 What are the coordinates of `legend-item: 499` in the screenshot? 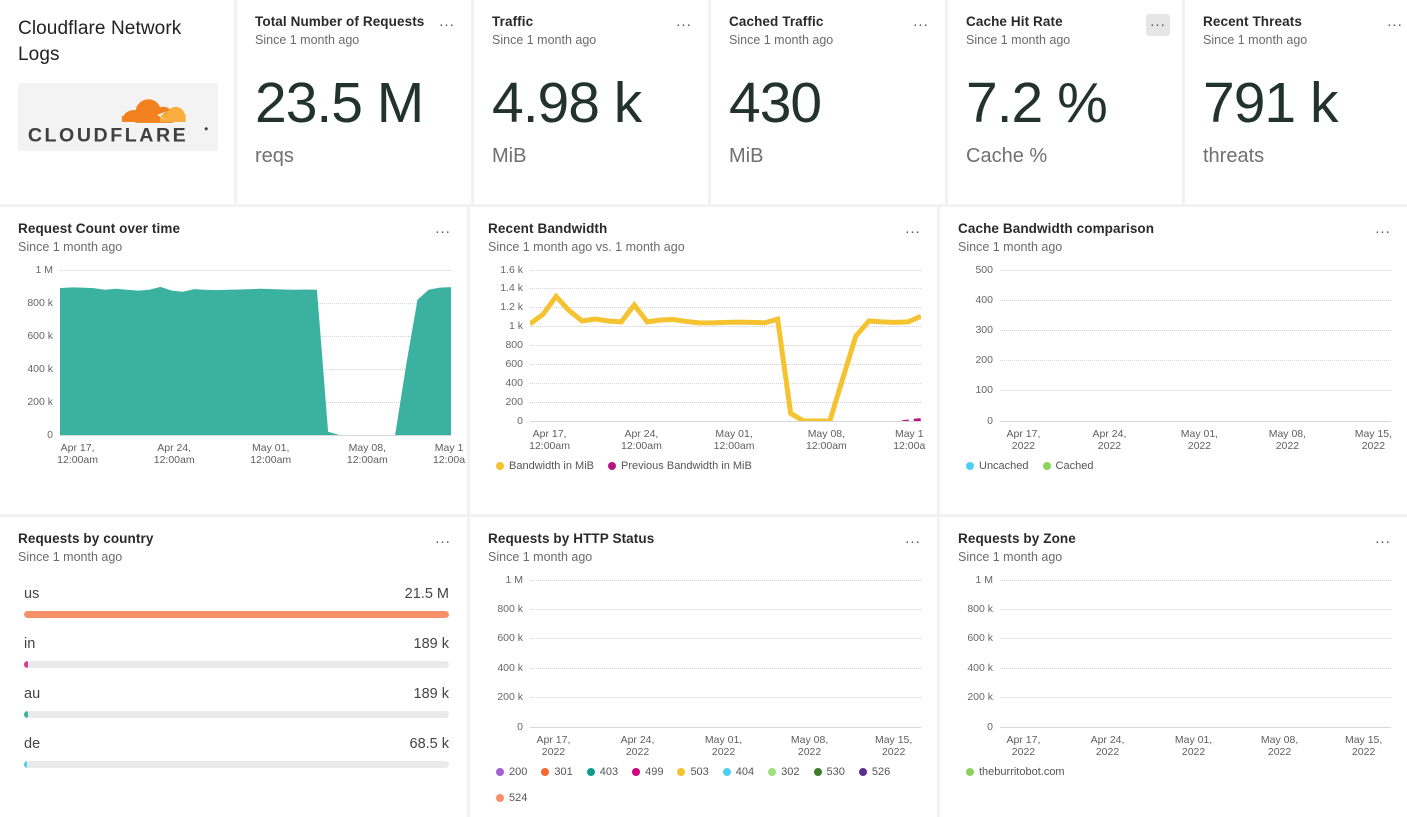 It's located at (647, 772).